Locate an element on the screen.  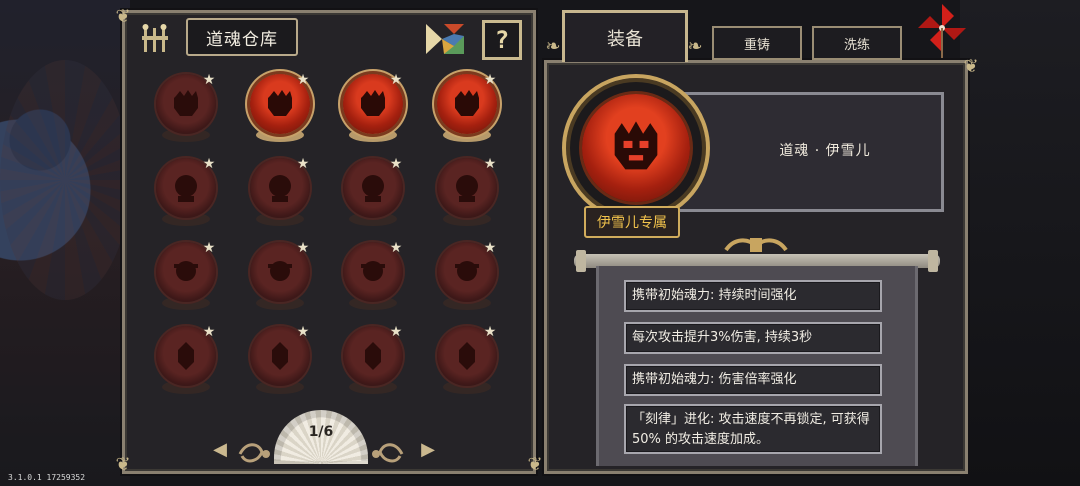
tangram-sort-icon is located at coordinates (445, 39).